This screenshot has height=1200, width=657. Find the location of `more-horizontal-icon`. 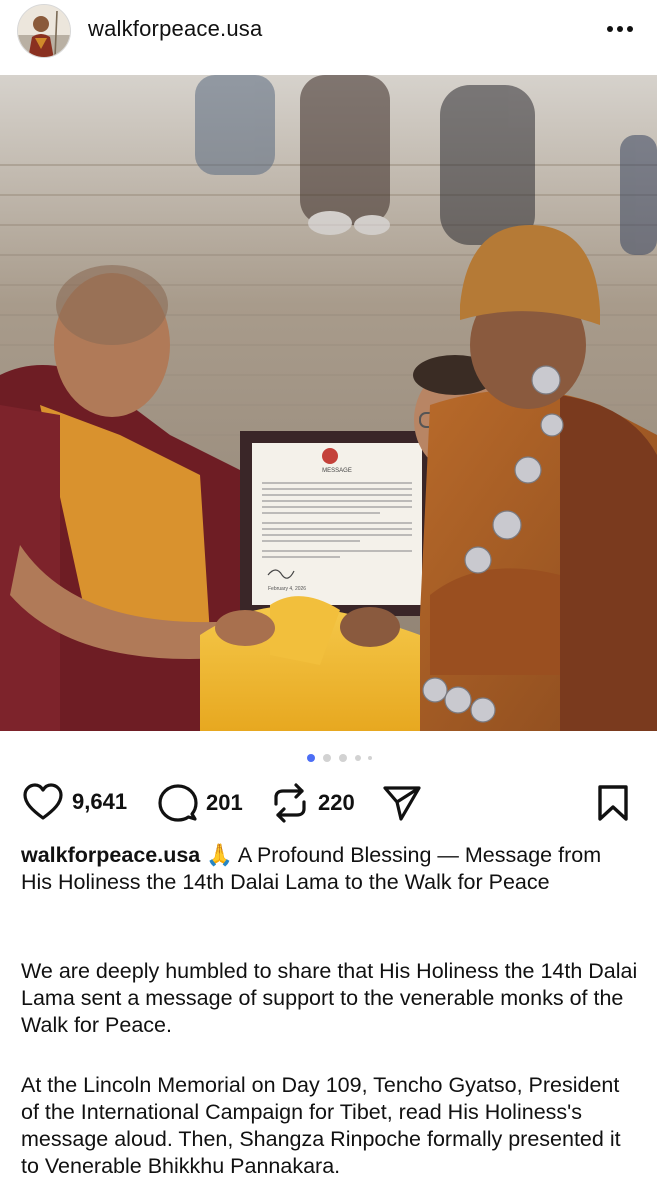

more-horizontal-icon is located at coordinates (620, 29).